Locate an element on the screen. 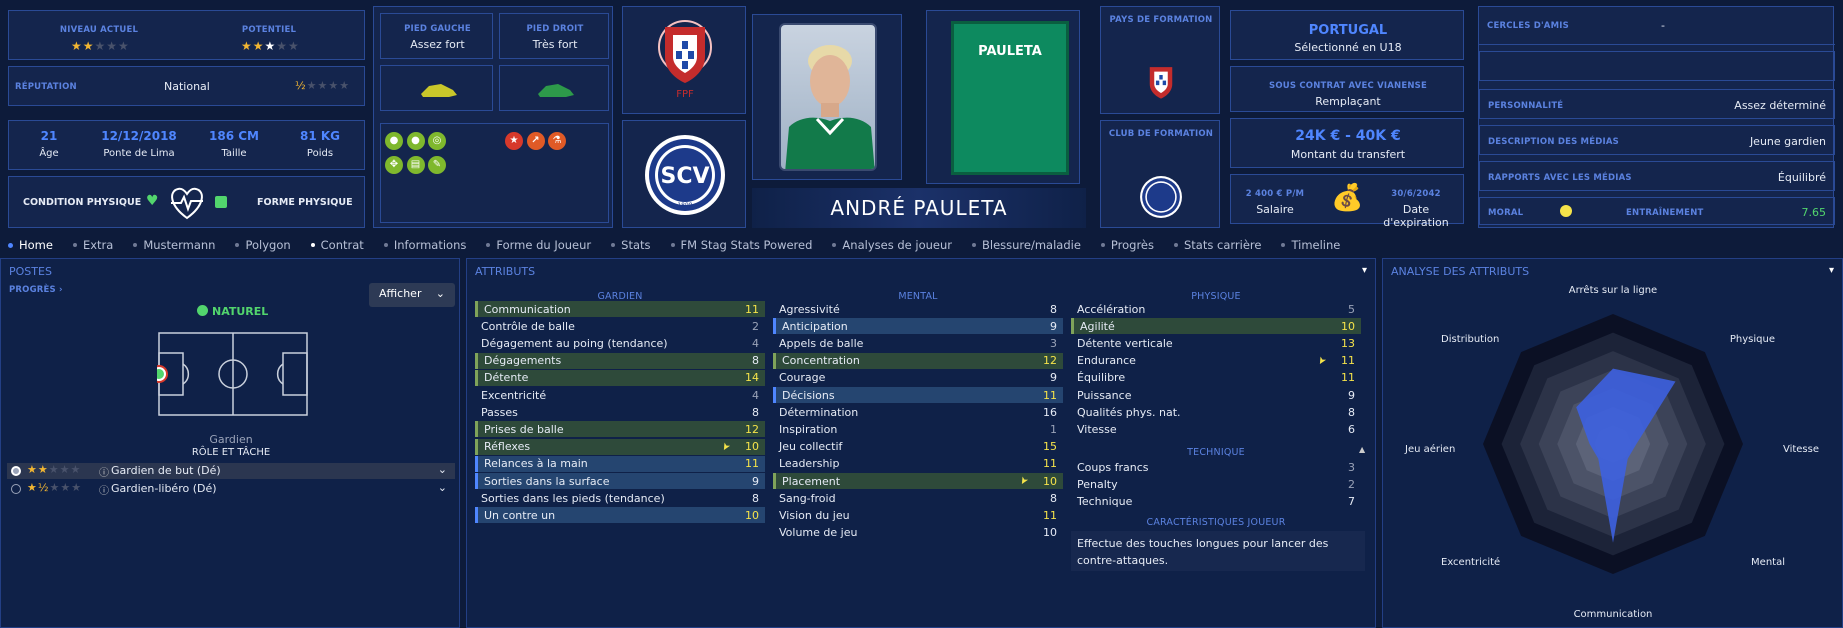  afficher-dropdown: Afficher ⌄ is located at coordinates (412, 295).